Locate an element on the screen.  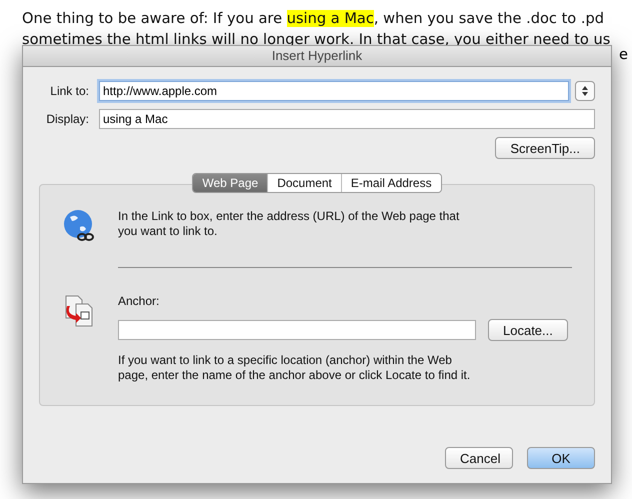
dropdown-stepper is located at coordinates (585, 91).